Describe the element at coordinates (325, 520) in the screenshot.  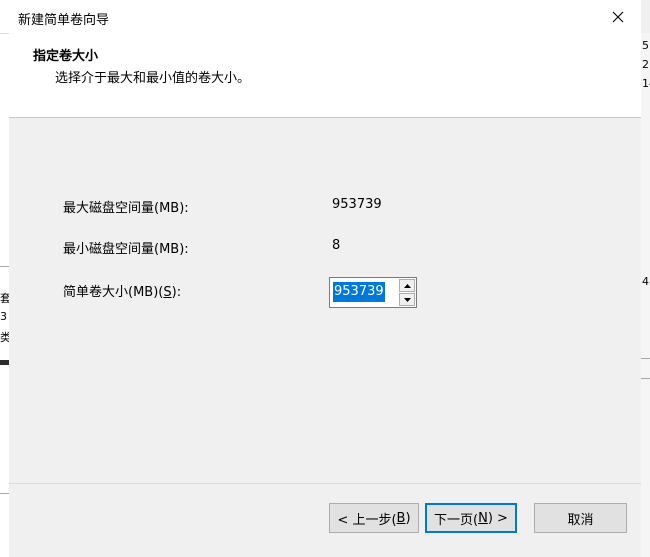
I see `wizard-footer: < 上一步(B) 下一页(N) > 取消` at that location.